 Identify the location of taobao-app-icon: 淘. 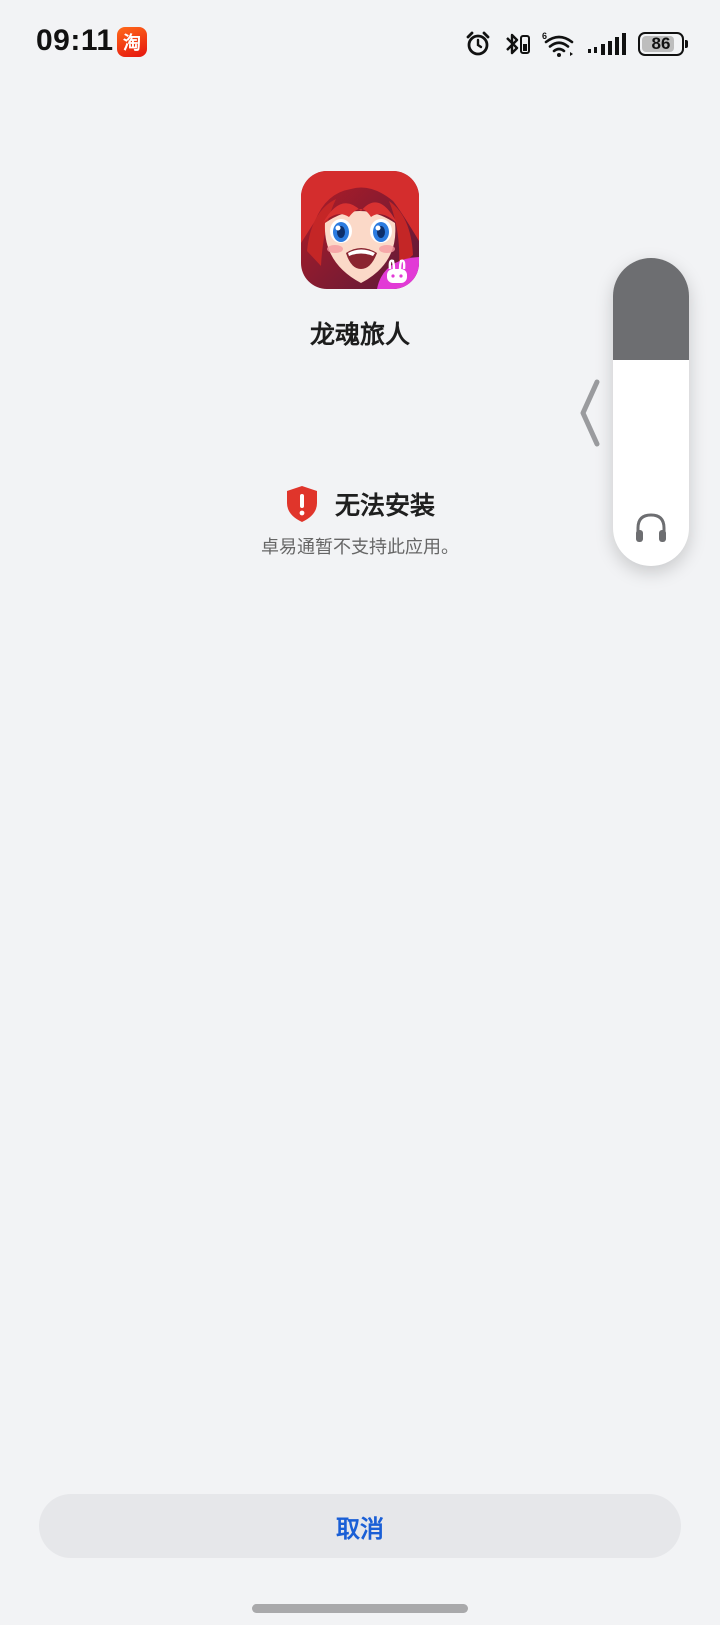
(132, 42).